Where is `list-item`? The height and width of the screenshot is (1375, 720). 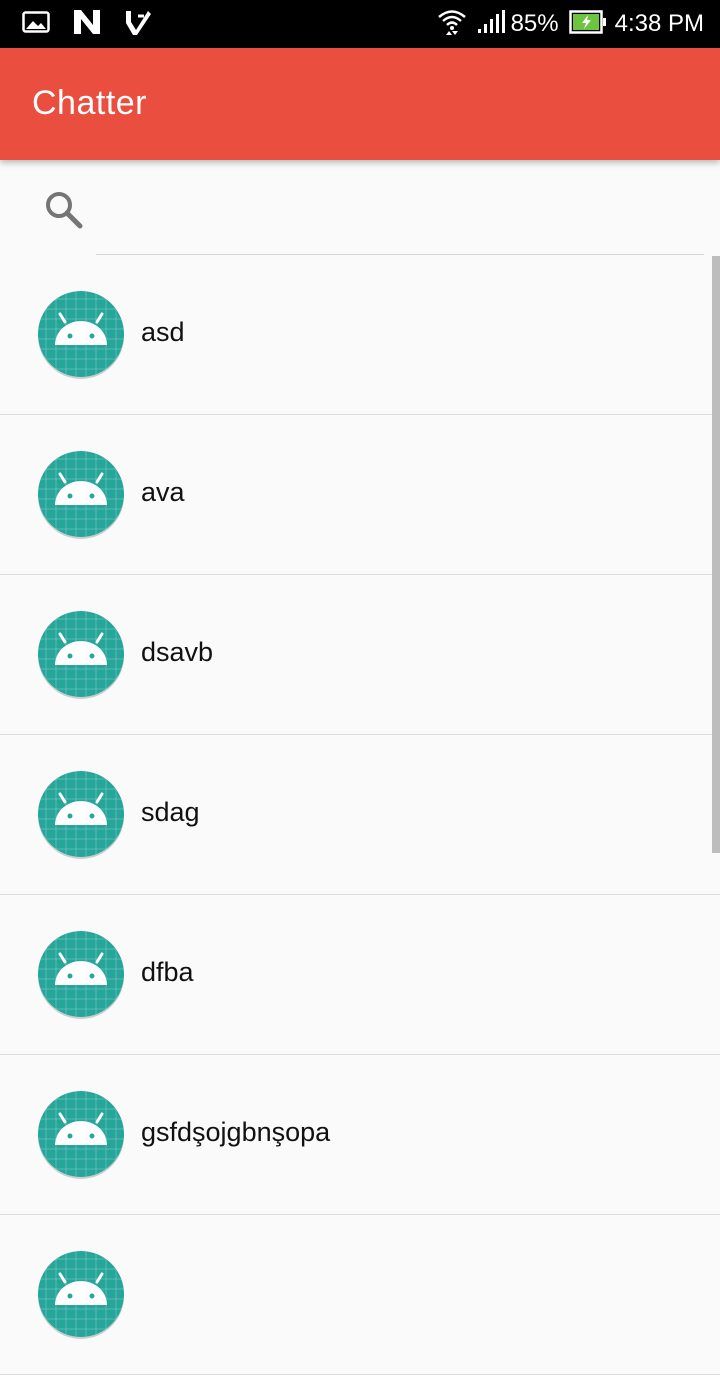 list-item is located at coordinates (360, 1295).